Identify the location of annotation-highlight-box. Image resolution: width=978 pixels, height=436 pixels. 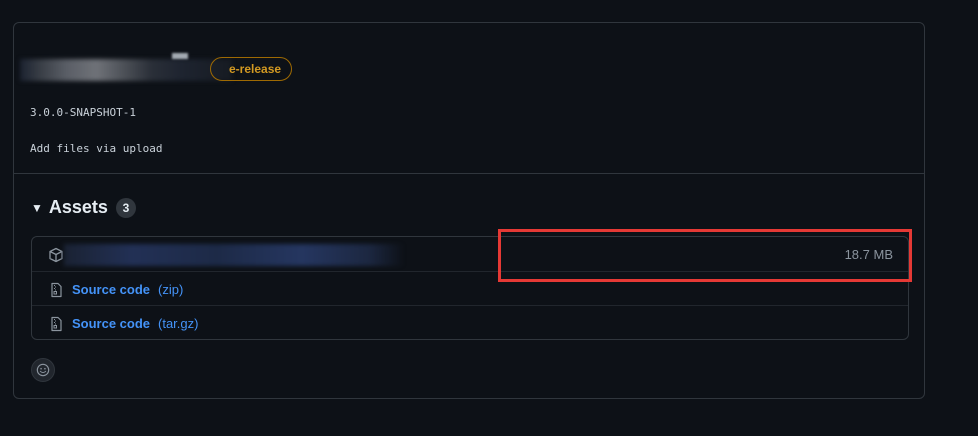
(705, 255).